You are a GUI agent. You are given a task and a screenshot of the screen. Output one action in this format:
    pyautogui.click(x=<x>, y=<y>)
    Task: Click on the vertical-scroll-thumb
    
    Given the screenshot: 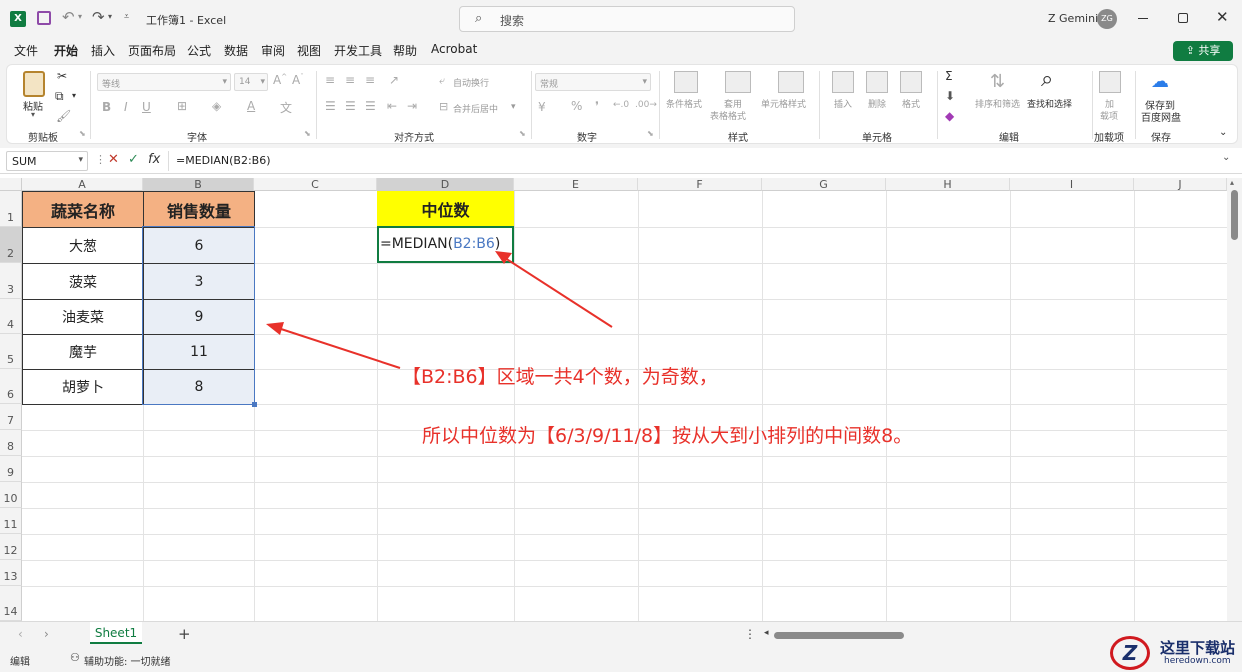 What is the action you would take?
    pyautogui.click(x=1234, y=215)
    